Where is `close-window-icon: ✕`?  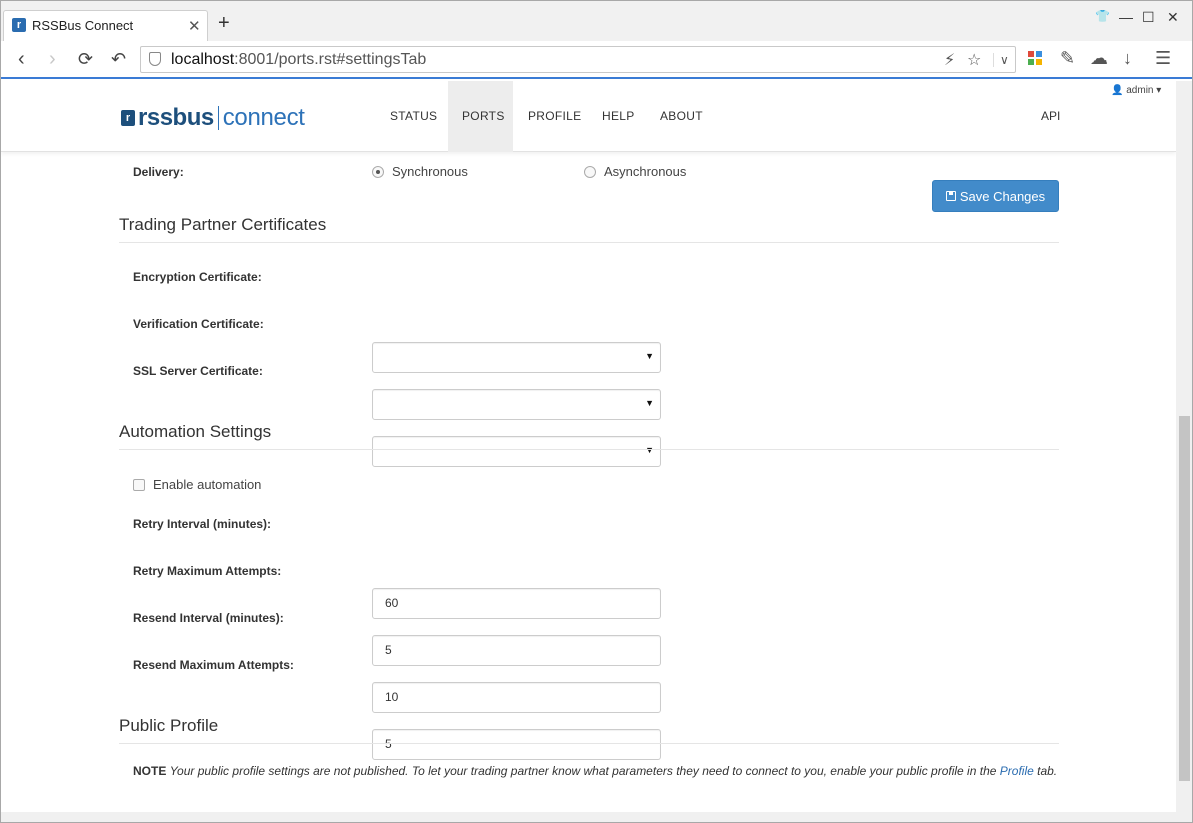
close-window-icon: ✕ is located at coordinates (1173, 17).